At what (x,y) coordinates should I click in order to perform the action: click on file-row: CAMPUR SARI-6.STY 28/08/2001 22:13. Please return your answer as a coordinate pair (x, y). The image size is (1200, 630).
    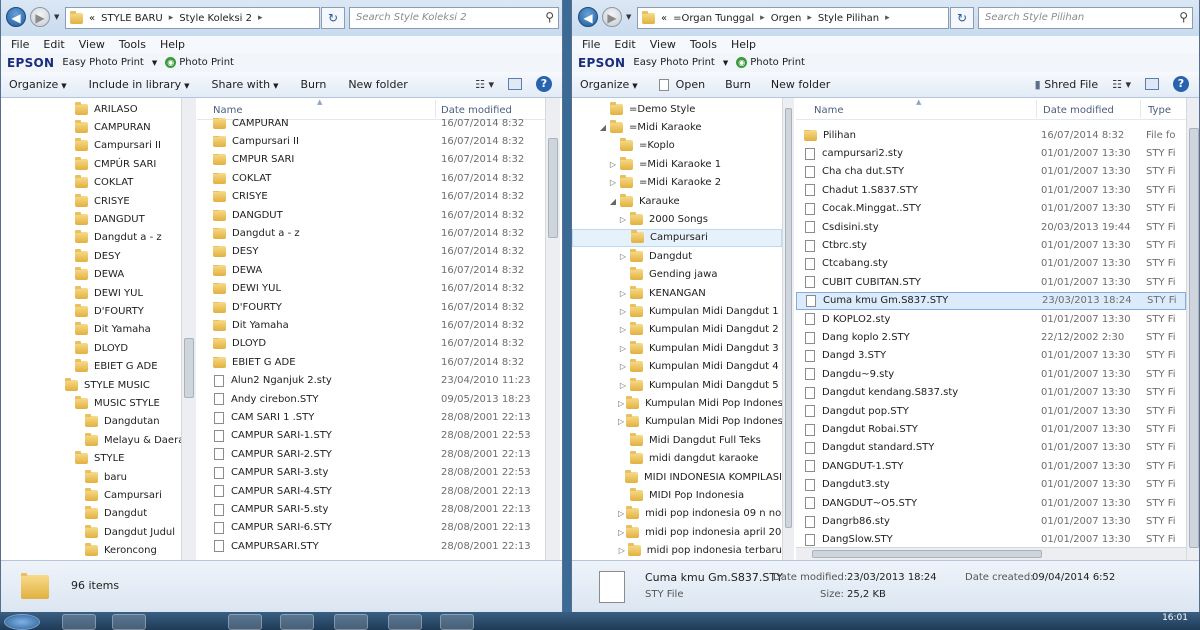
    Looking at the image, I should click on (371, 528).